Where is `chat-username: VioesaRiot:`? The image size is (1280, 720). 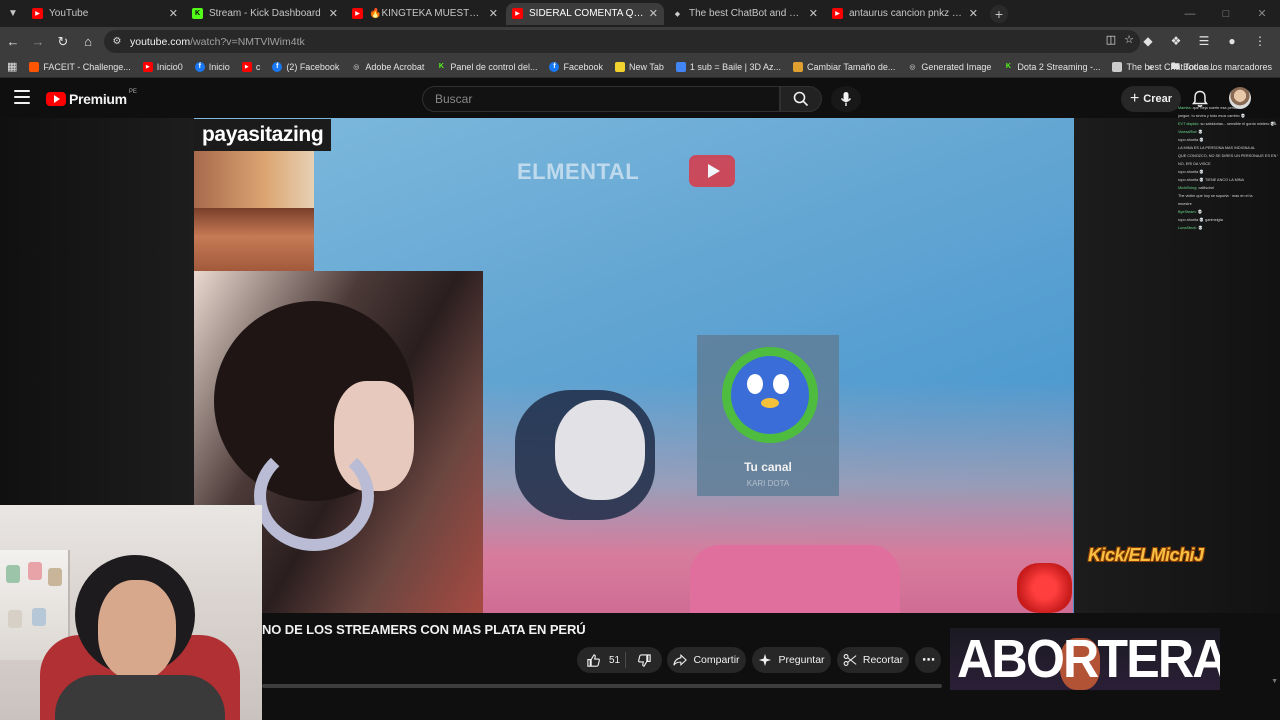
chat-username: VioesaRiot: is located at coordinates (1188, 132).